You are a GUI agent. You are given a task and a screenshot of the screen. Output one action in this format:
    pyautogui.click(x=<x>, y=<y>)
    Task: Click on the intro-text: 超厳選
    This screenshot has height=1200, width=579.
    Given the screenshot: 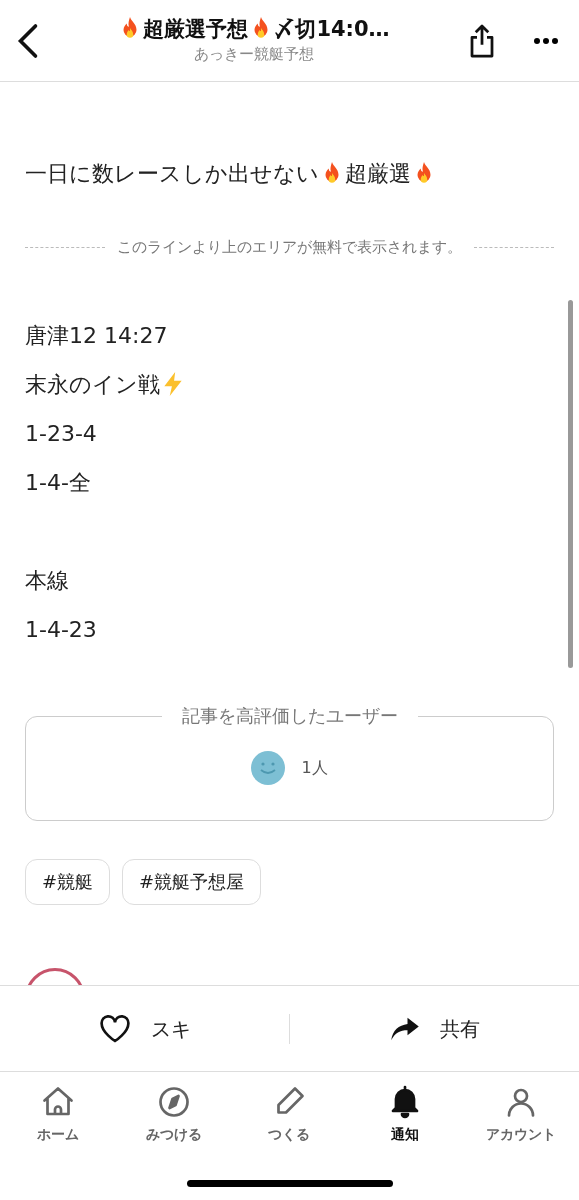 What is the action you would take?
    pyautogui.click(x=378, y=174)
    